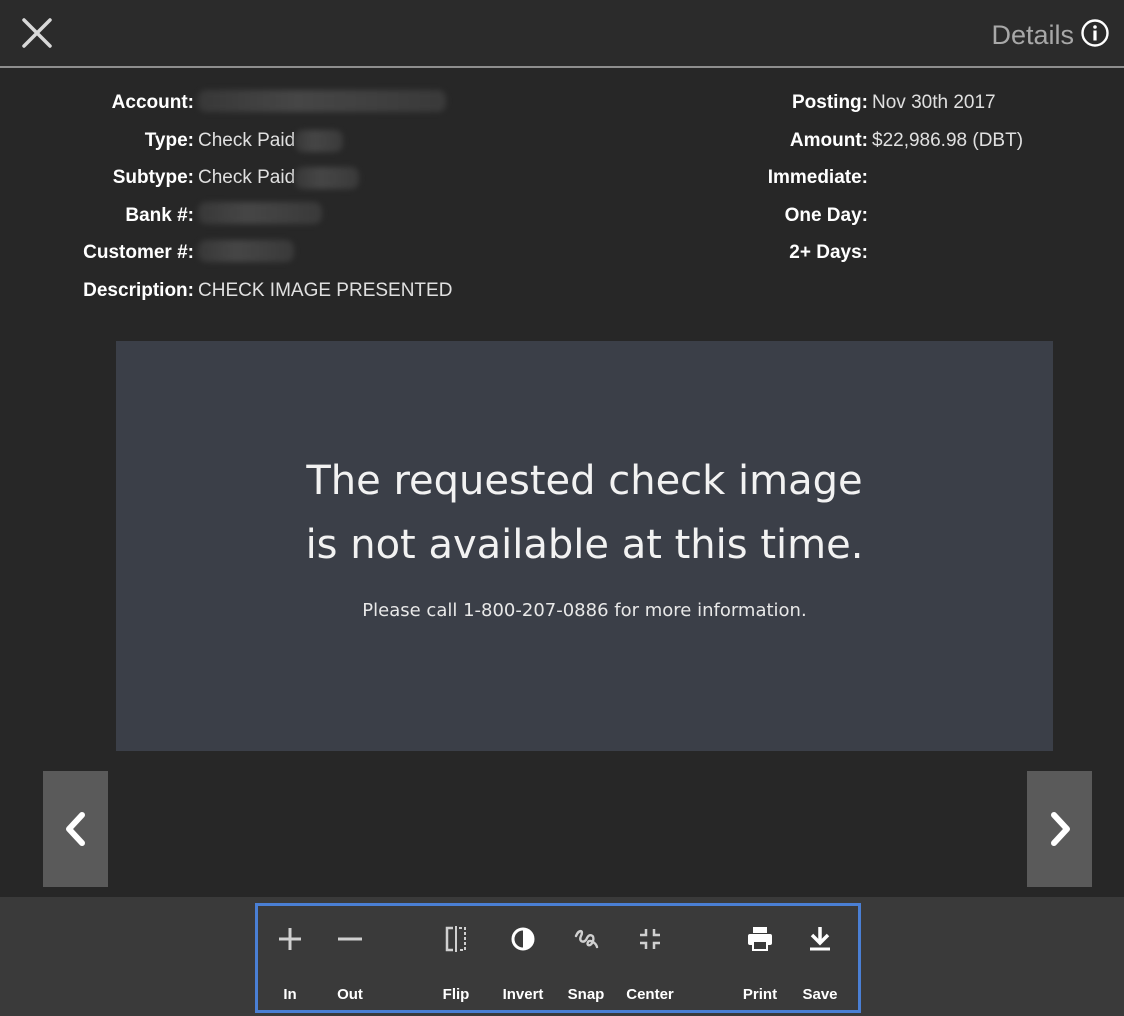 The width and height of the screenshot is (1124, 1016). Describe the element at coordinates (586, 958) in the screenshot. I see `snap-button: Snap` at that location.